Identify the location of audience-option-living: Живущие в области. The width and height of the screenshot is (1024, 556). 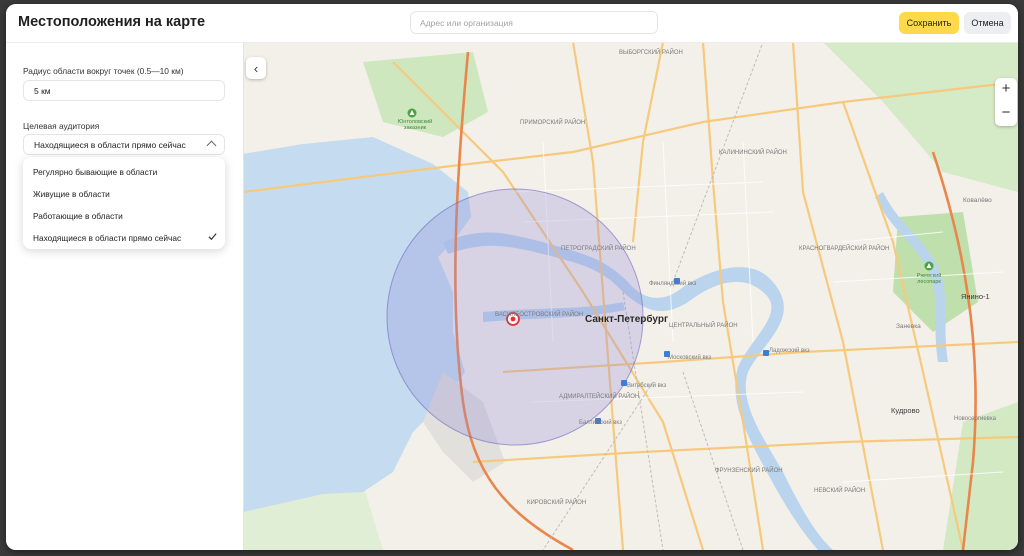
(124, 194).